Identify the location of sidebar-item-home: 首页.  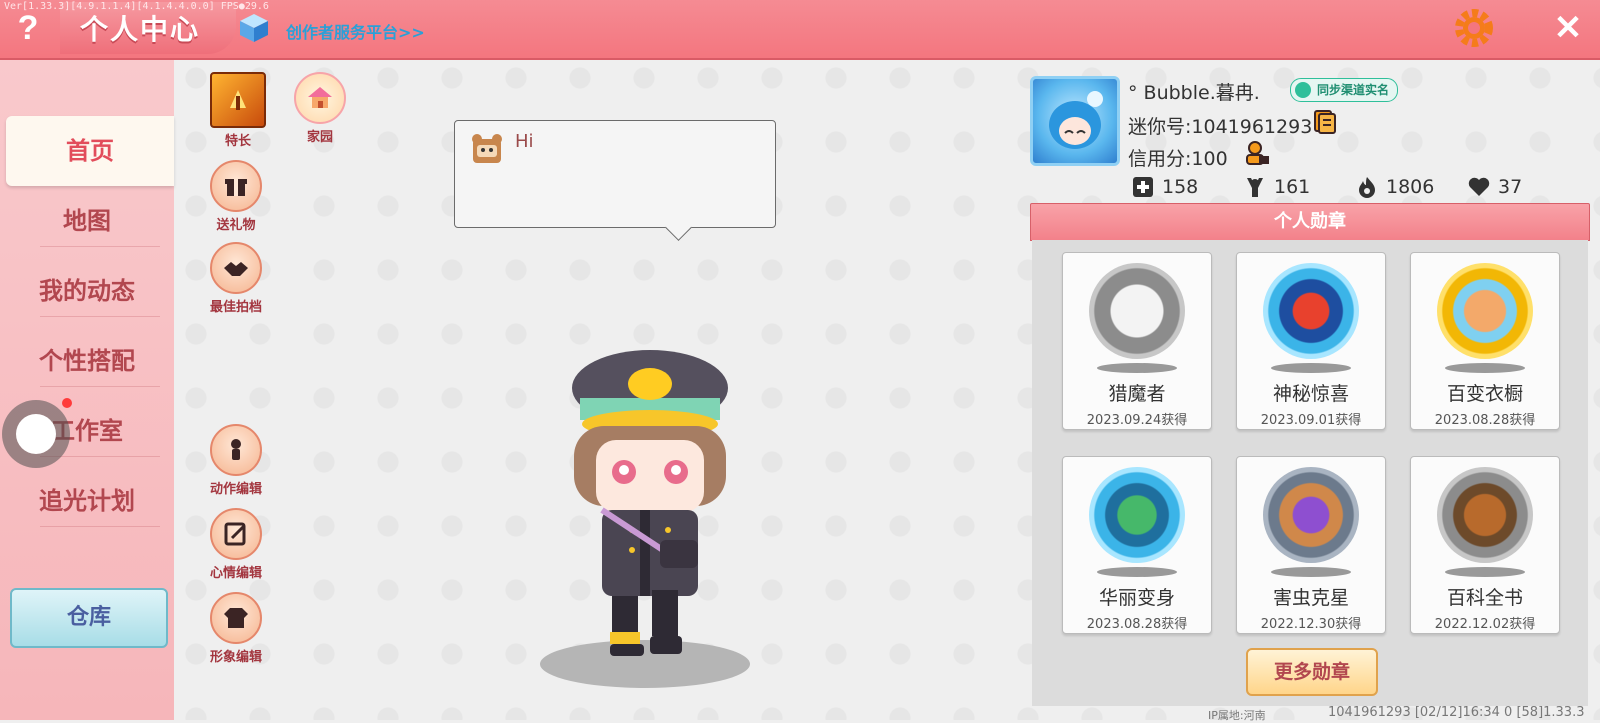
(90, 151).